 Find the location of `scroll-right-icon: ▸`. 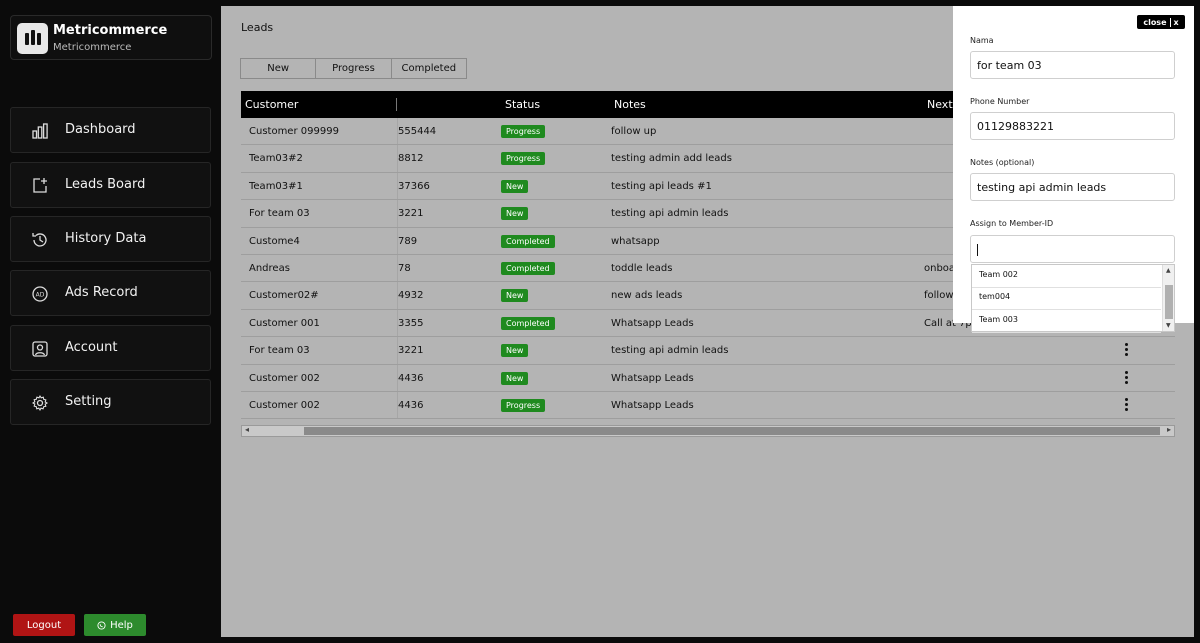

scroll-right-icon: ▸ is located at coordinates (1169, 429).